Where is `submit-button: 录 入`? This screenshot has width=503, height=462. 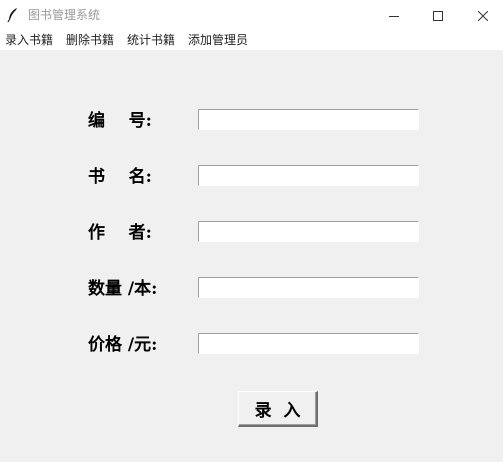
submit-button: 录 入 is located at coordinates (278, 409).